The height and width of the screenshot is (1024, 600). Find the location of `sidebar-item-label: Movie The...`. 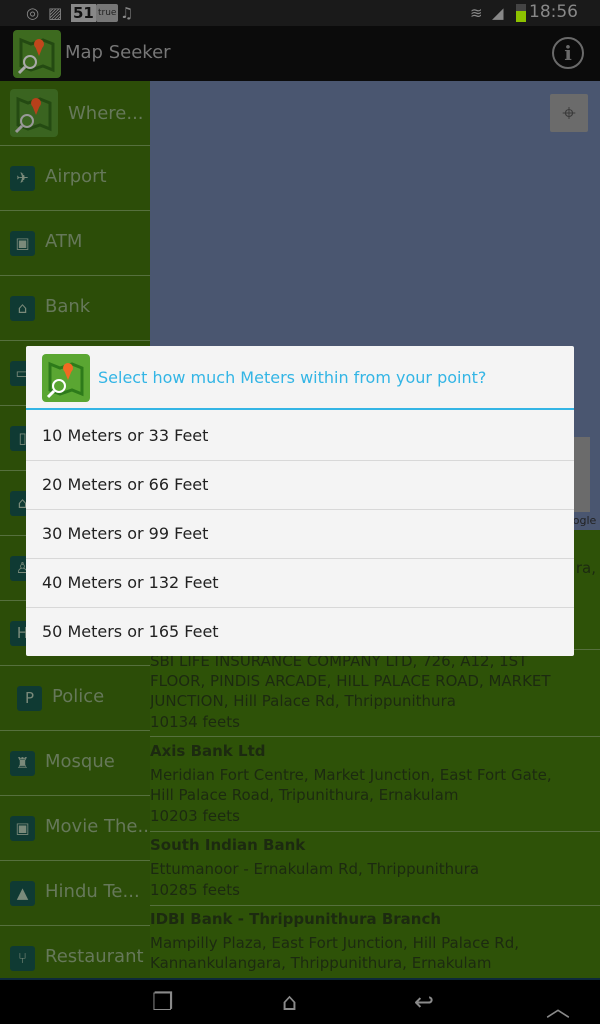

sidebar-item-label: Movie The... is located at coordinates (97, 826).